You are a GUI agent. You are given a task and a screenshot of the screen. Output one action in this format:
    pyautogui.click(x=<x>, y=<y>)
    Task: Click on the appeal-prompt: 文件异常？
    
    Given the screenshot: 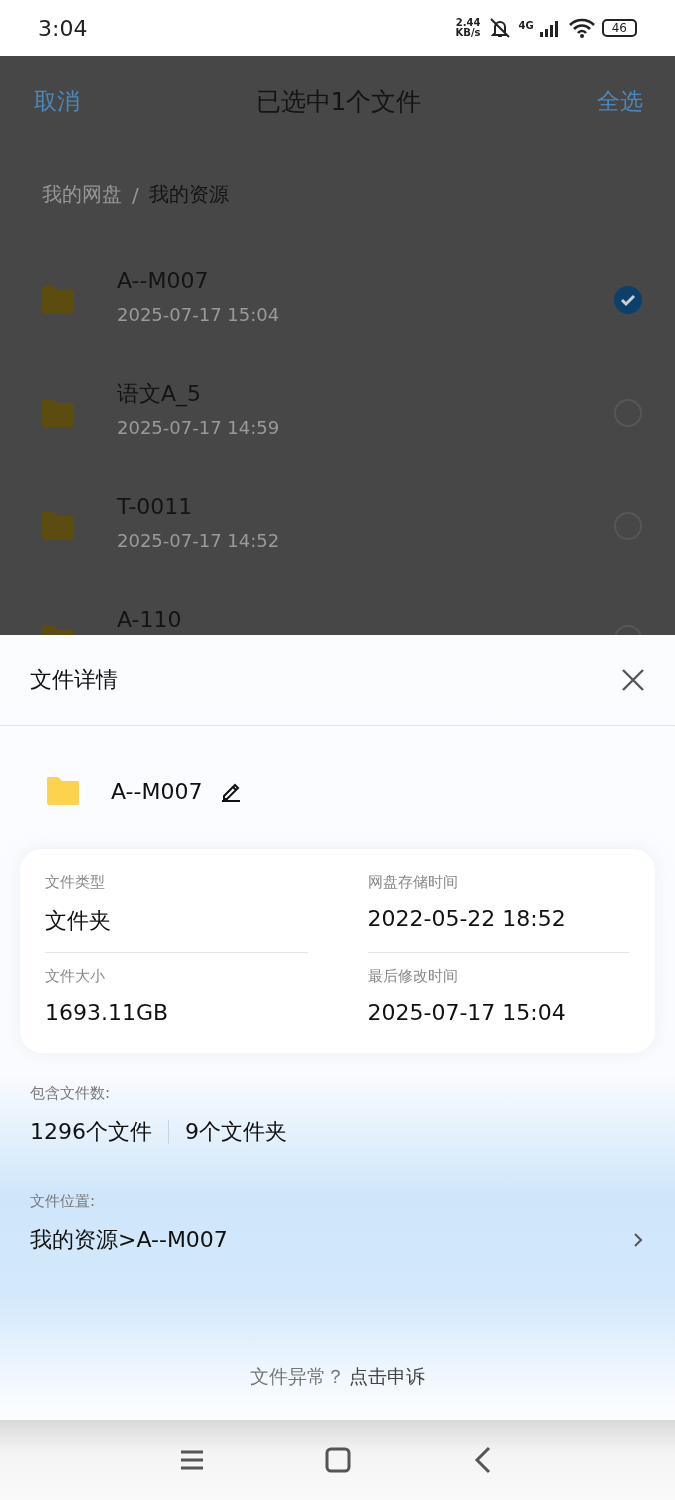 What is the action you would take?
    pyautogui.click(x=297, y=1376)
    